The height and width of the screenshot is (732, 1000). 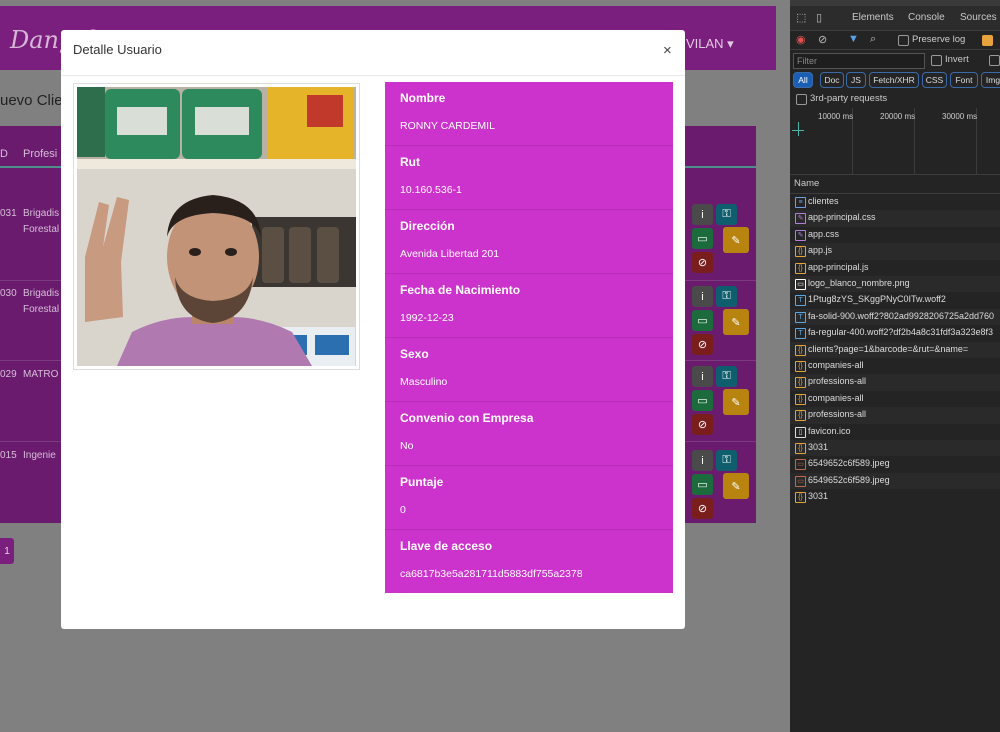 What do you see at coordinates (964, 80) in the screenshot?
I see `filter-font: Font` at bounding box center [964, 80].